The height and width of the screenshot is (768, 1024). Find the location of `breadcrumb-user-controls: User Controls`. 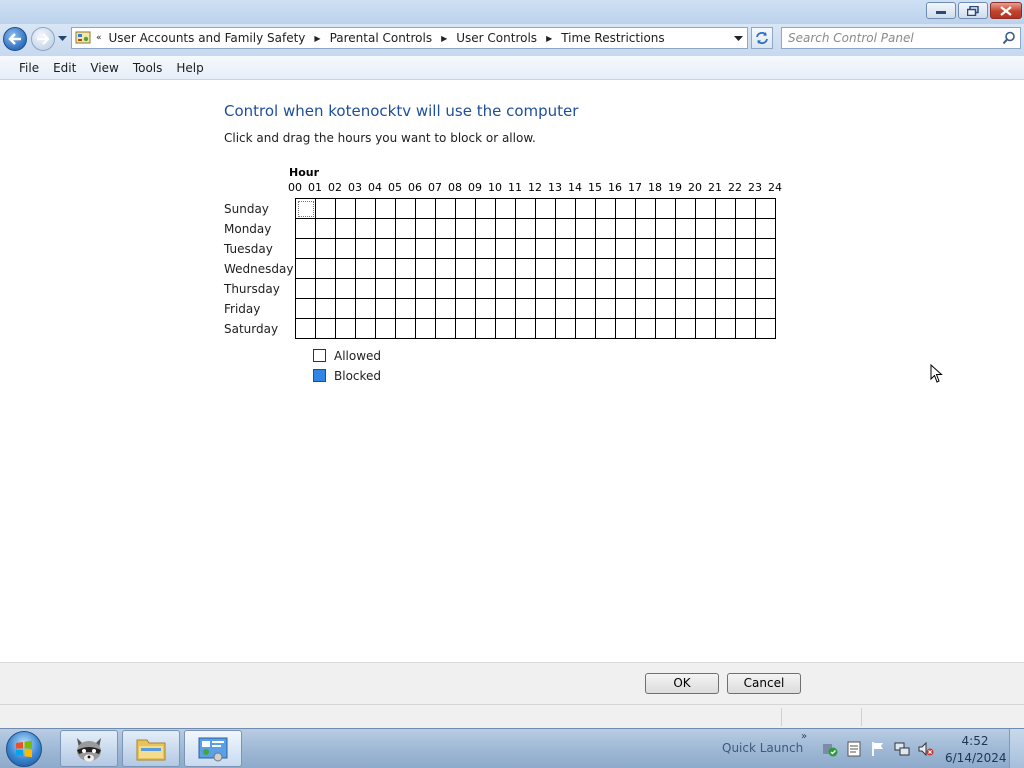

breadcrumb-user-controls: User Controls is located at coordinates (496, 38).